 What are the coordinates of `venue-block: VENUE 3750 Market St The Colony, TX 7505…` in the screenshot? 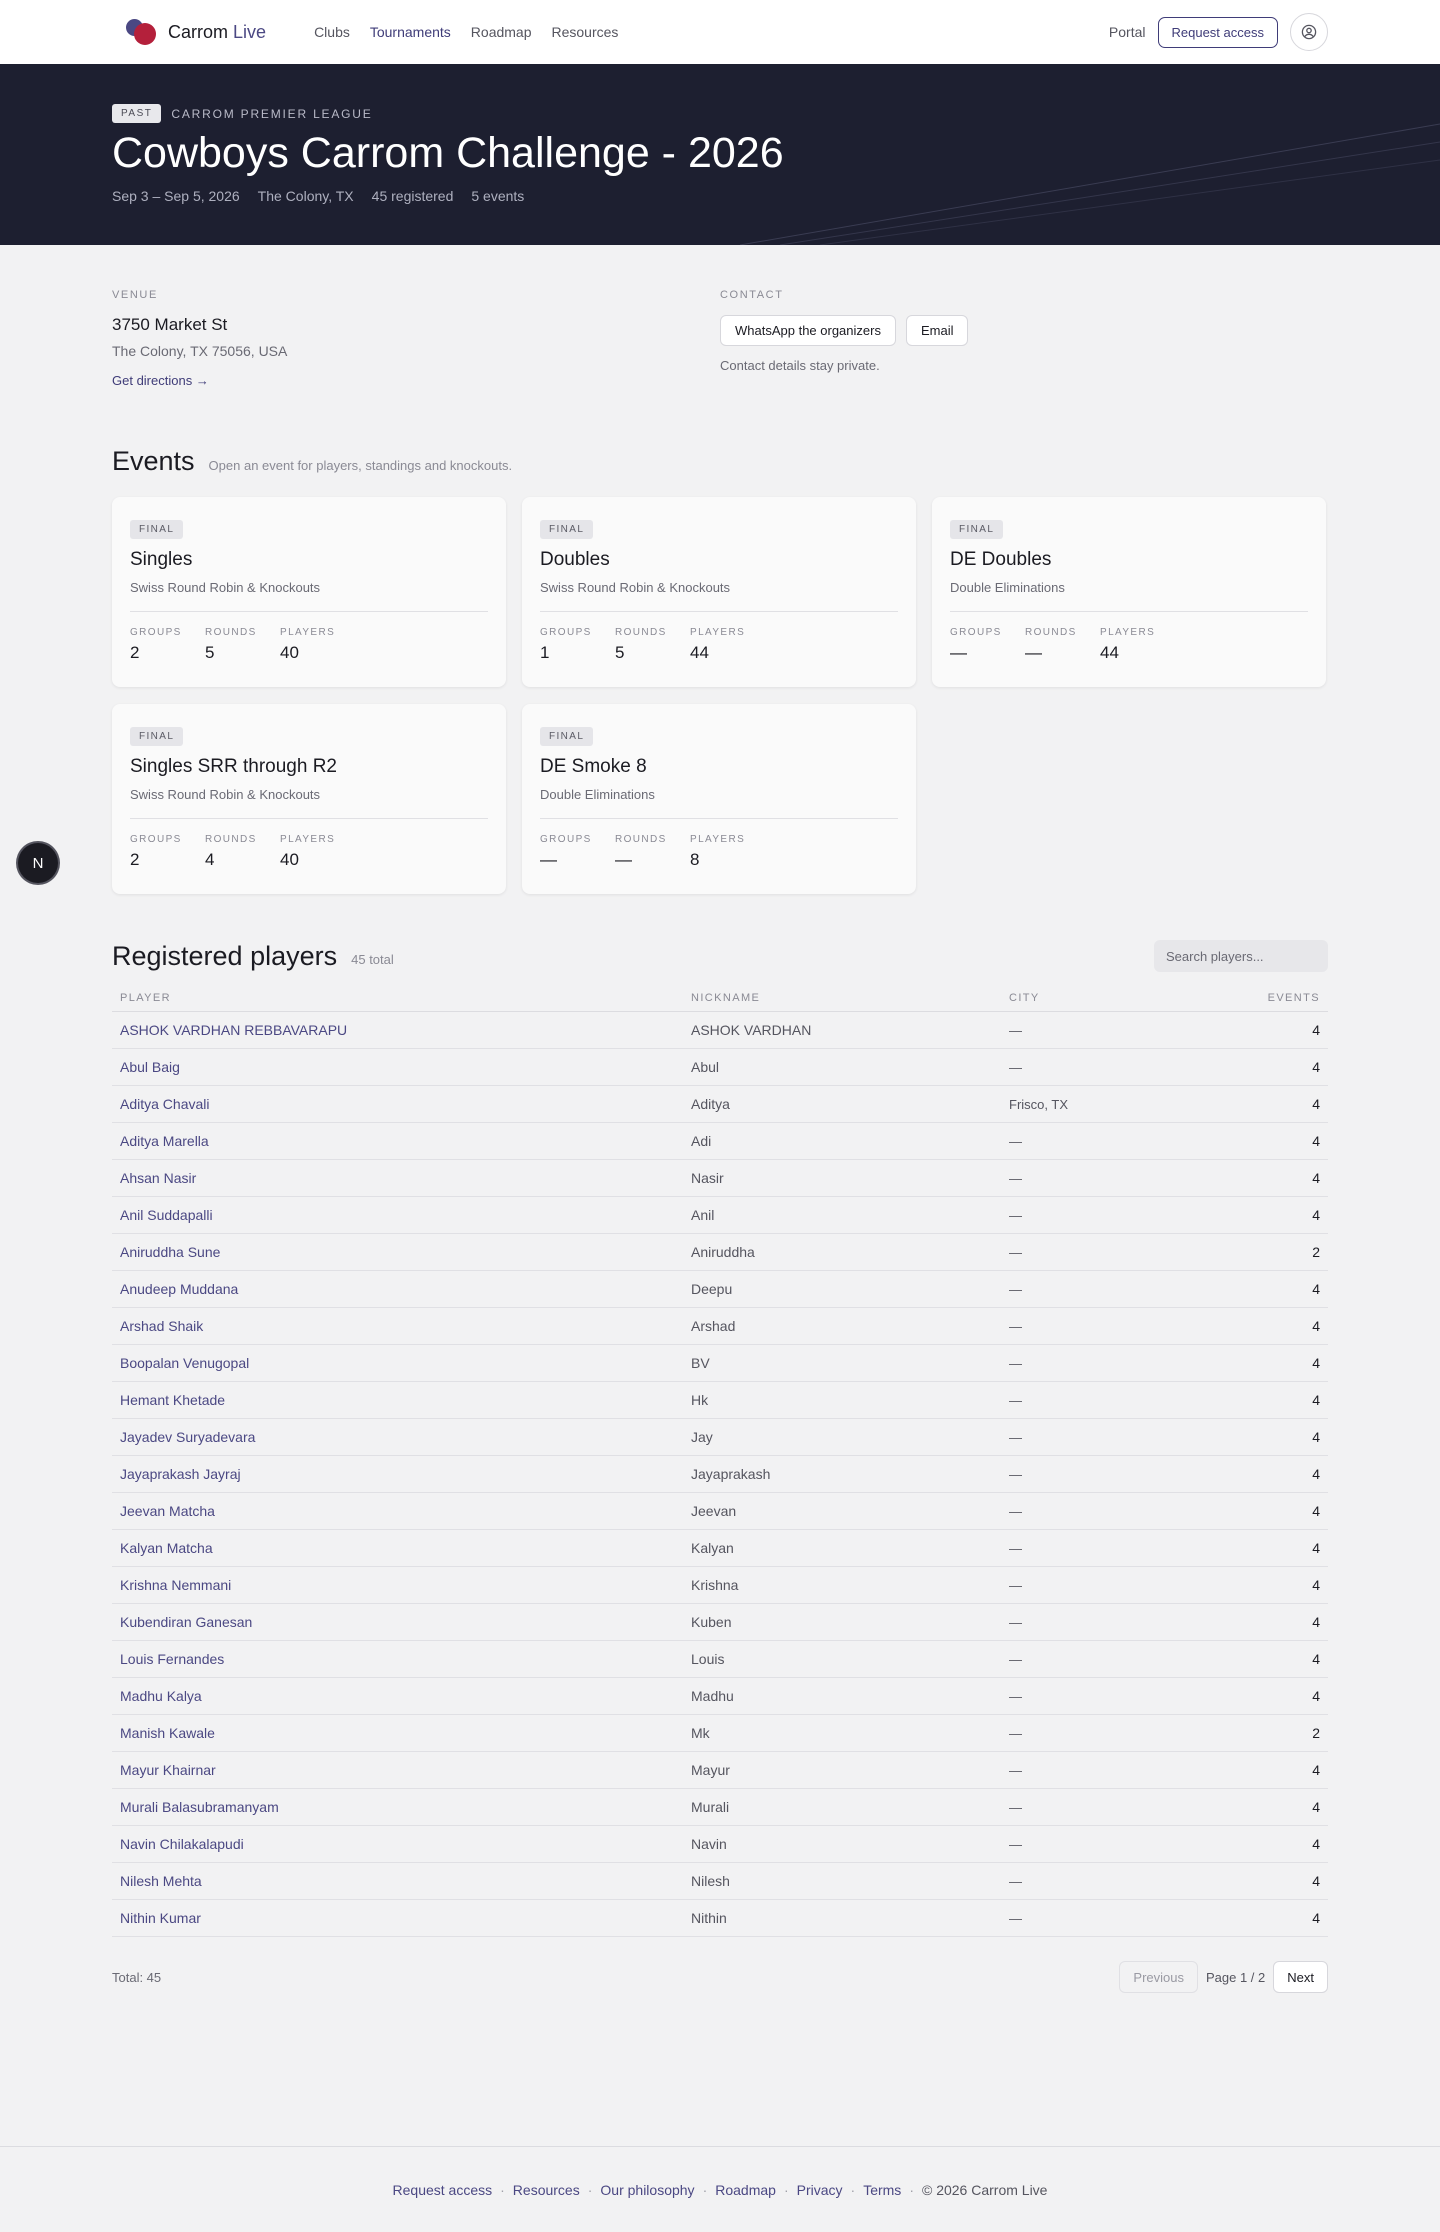 It's located at (416, 339).